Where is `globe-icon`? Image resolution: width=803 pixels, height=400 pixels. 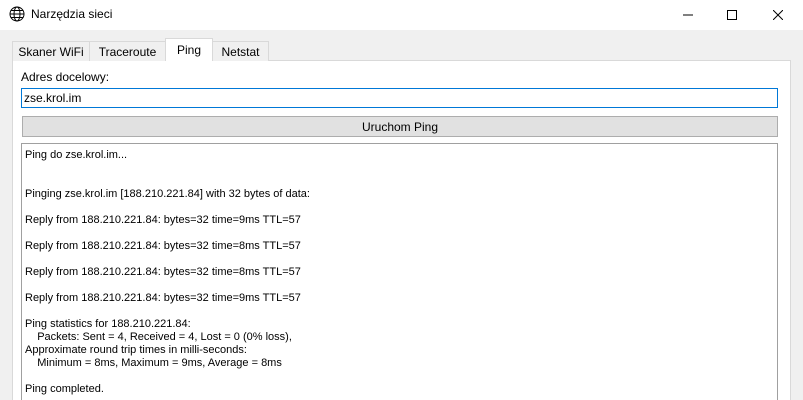
globe-icon is located at coordinates (17, 14).